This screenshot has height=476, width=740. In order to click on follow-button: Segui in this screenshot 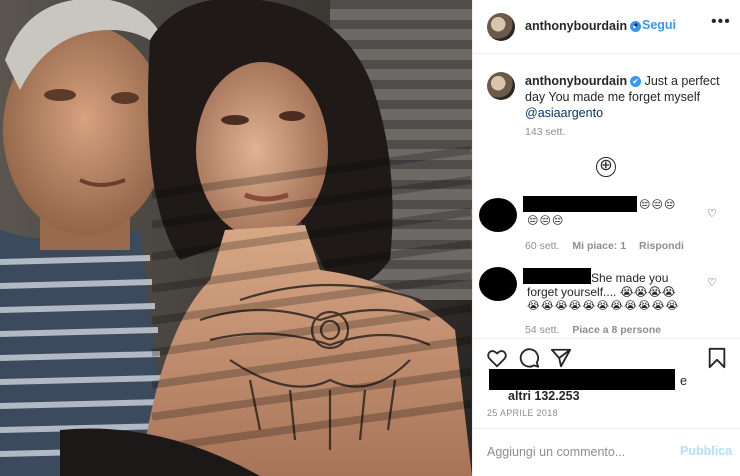, I will do `click(659, 25)`.